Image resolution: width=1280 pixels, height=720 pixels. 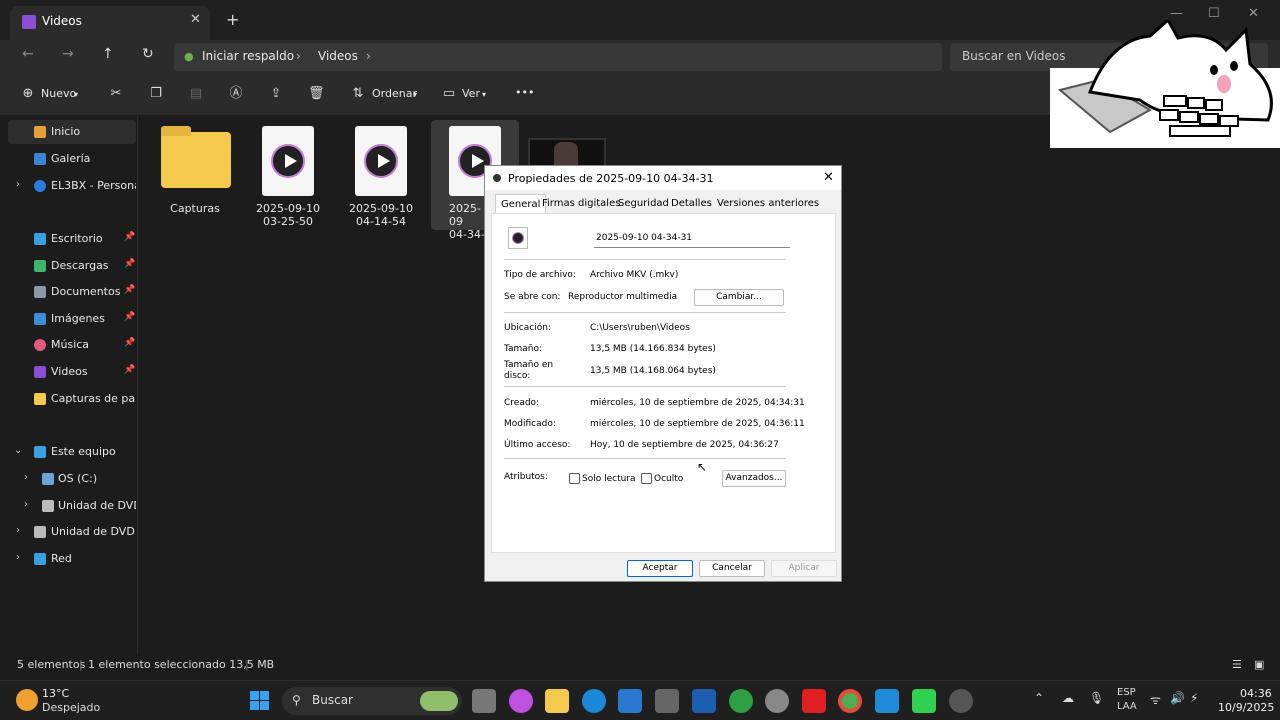 I want to click on sidebar-item-red: › Red, so click(x=72, y=559).